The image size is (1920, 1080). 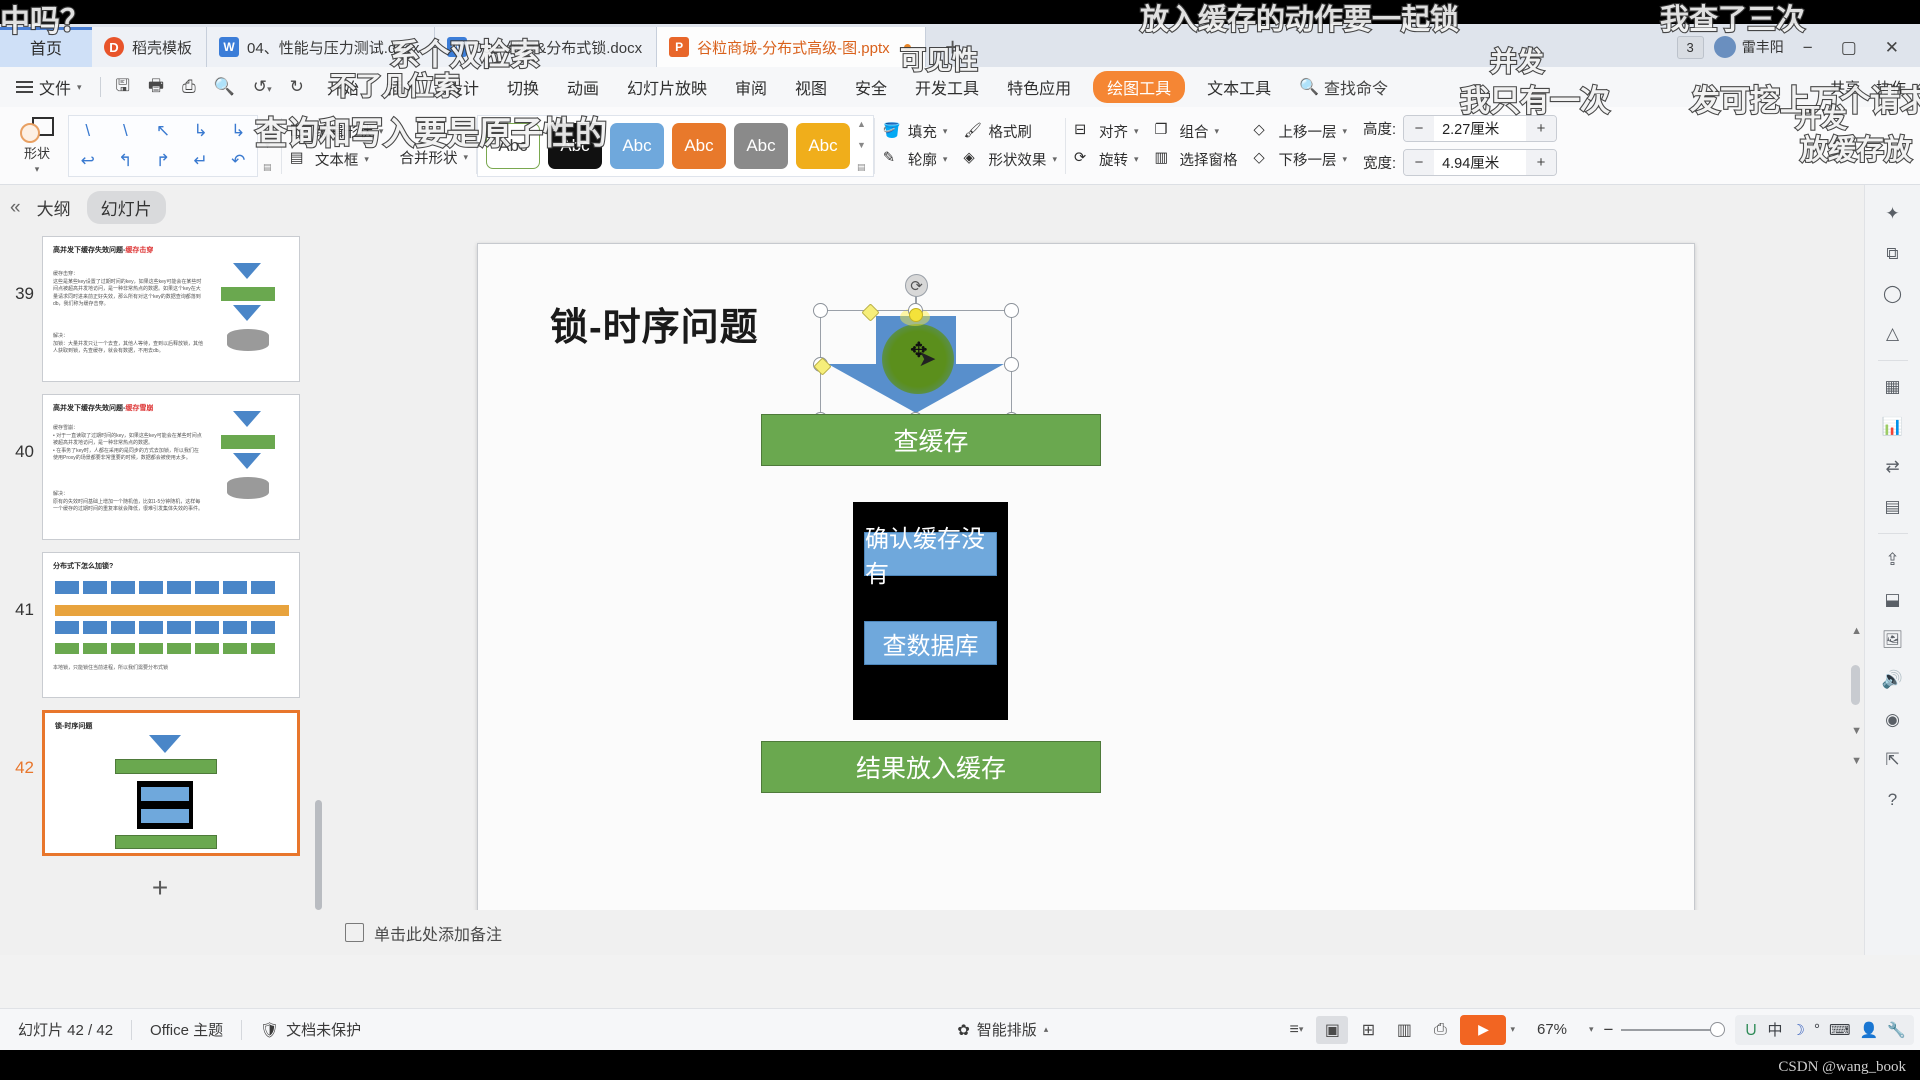 I want to click on redo-icon: ↻, so click(x=297, y=87).